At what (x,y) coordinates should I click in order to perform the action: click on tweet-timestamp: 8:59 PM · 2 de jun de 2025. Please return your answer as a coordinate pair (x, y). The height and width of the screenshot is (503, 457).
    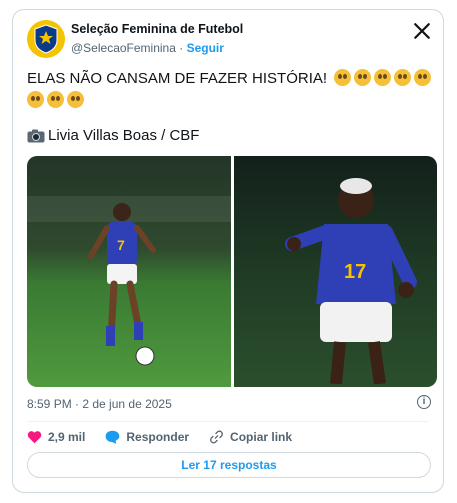
    Looking at the image, I should click on (99, 404).